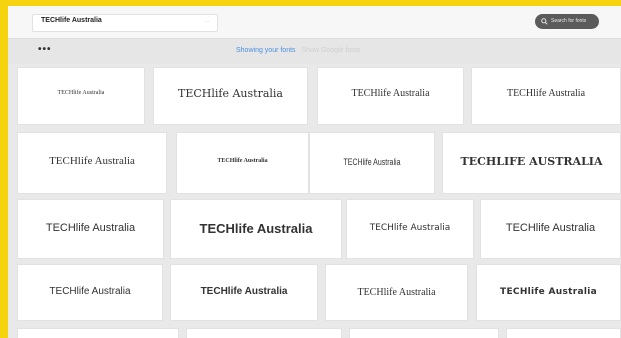 Image resolution: width=621 pixels, height=338 pixels. I want to click on more-menu-icon: •••, so click(45, 50).